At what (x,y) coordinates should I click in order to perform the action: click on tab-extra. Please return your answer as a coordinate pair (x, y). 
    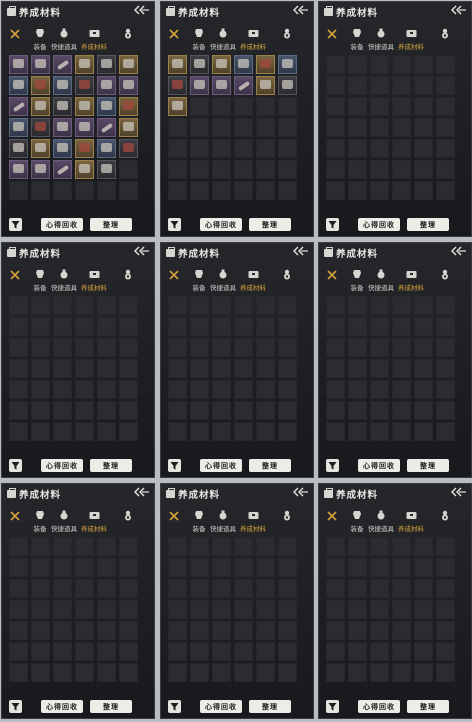
    Looking at the image, I should click on (287, 33).